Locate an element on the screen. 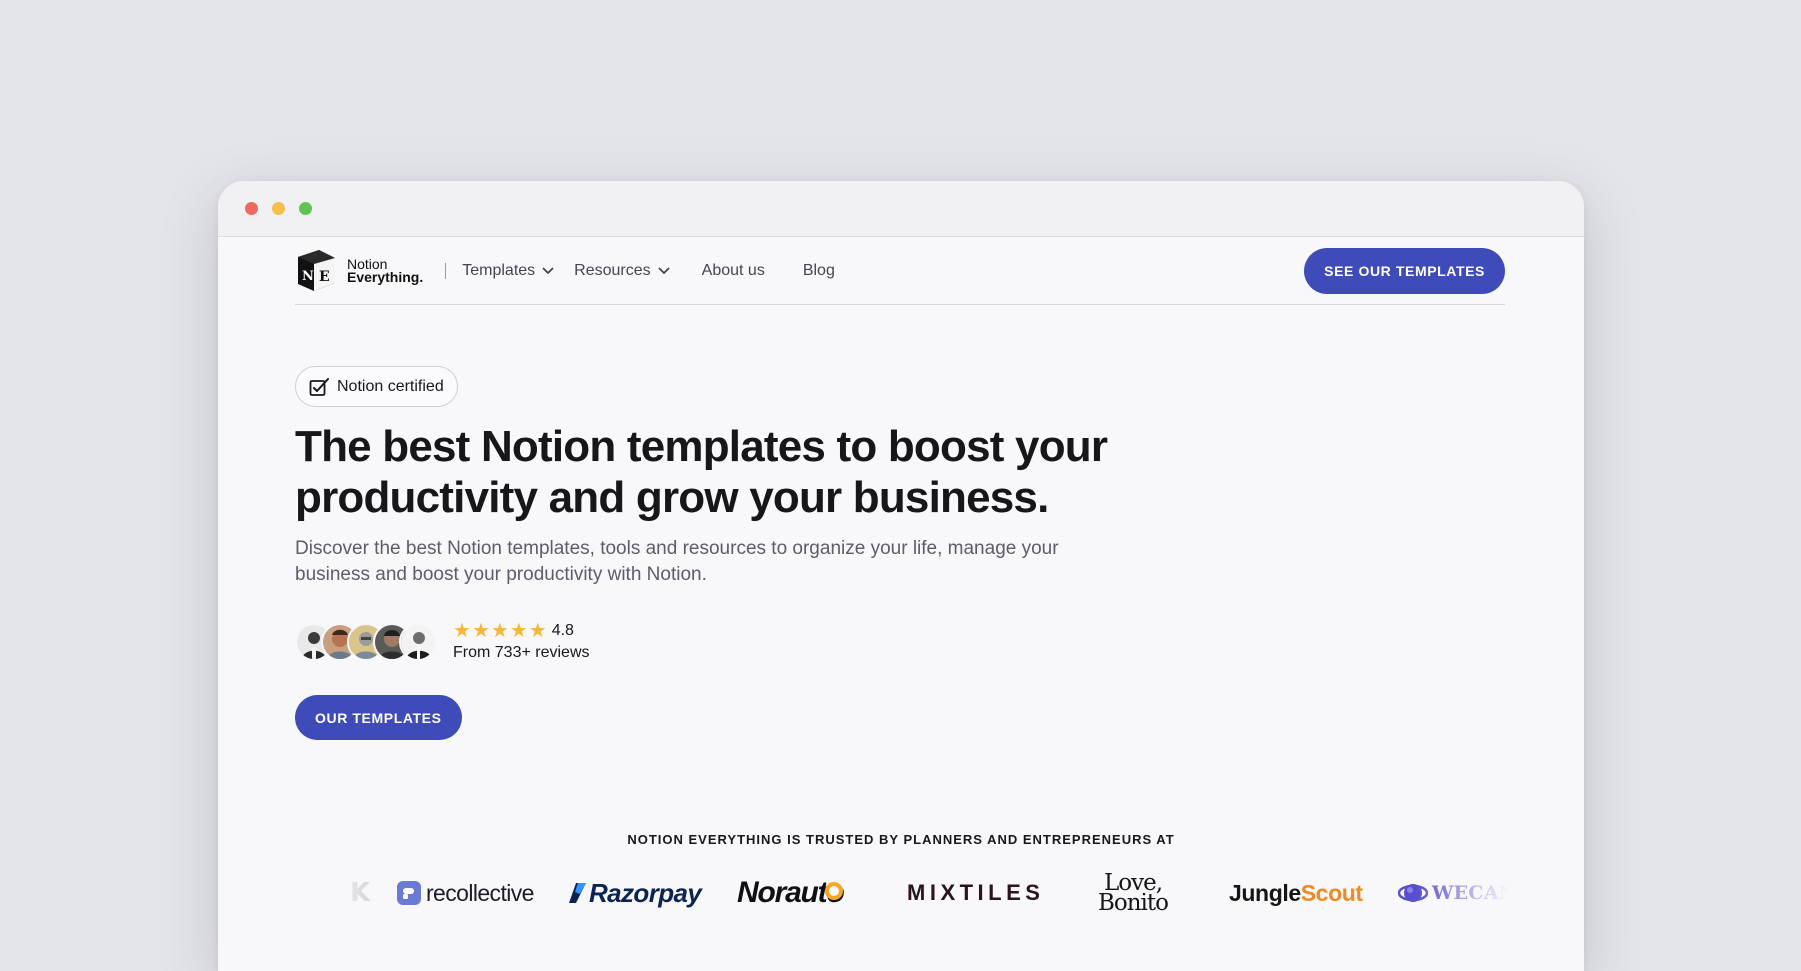 Image resolution: width=1801 pixels, height=971 pixels. nav-item-label: Resources is located at coordinates (612, 270).